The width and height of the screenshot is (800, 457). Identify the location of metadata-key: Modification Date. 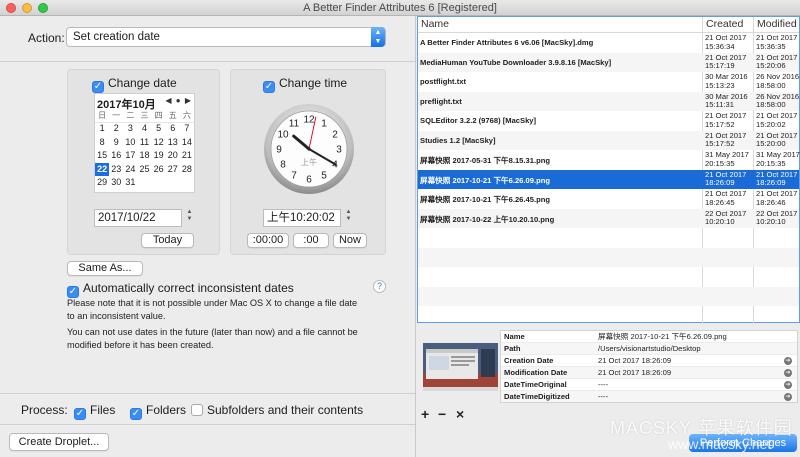
(536, 372).